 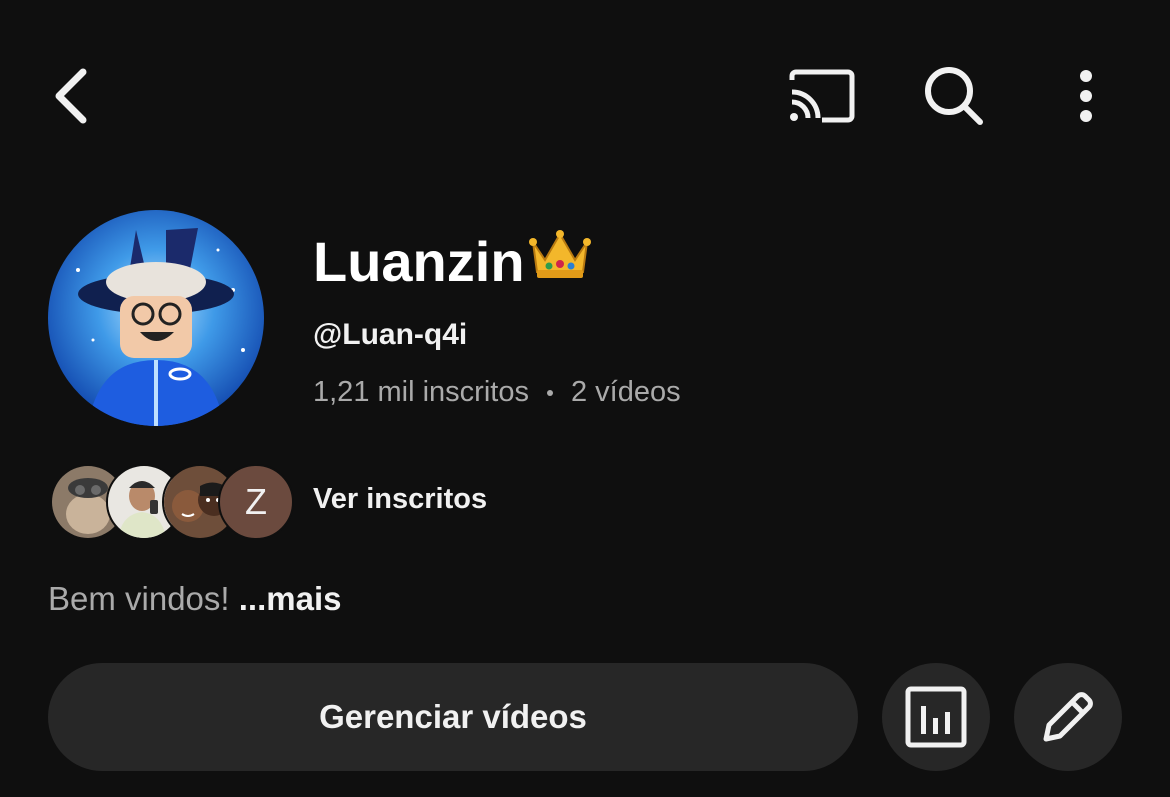 I want to click on analytics-button, so click(x=936, y=717).